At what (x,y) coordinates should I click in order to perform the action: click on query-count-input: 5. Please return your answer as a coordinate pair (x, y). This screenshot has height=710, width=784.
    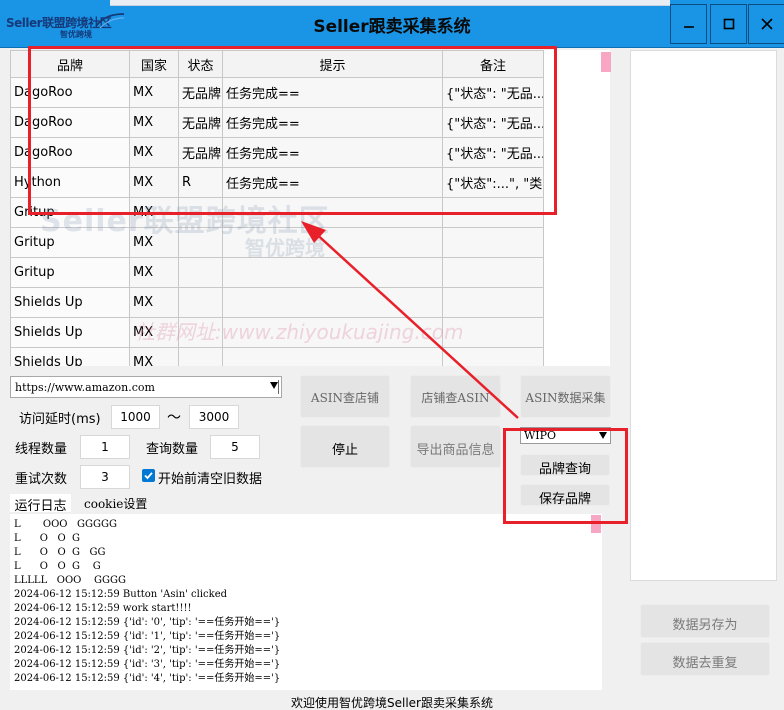
    Looking at the image, I should click on (235, 447).